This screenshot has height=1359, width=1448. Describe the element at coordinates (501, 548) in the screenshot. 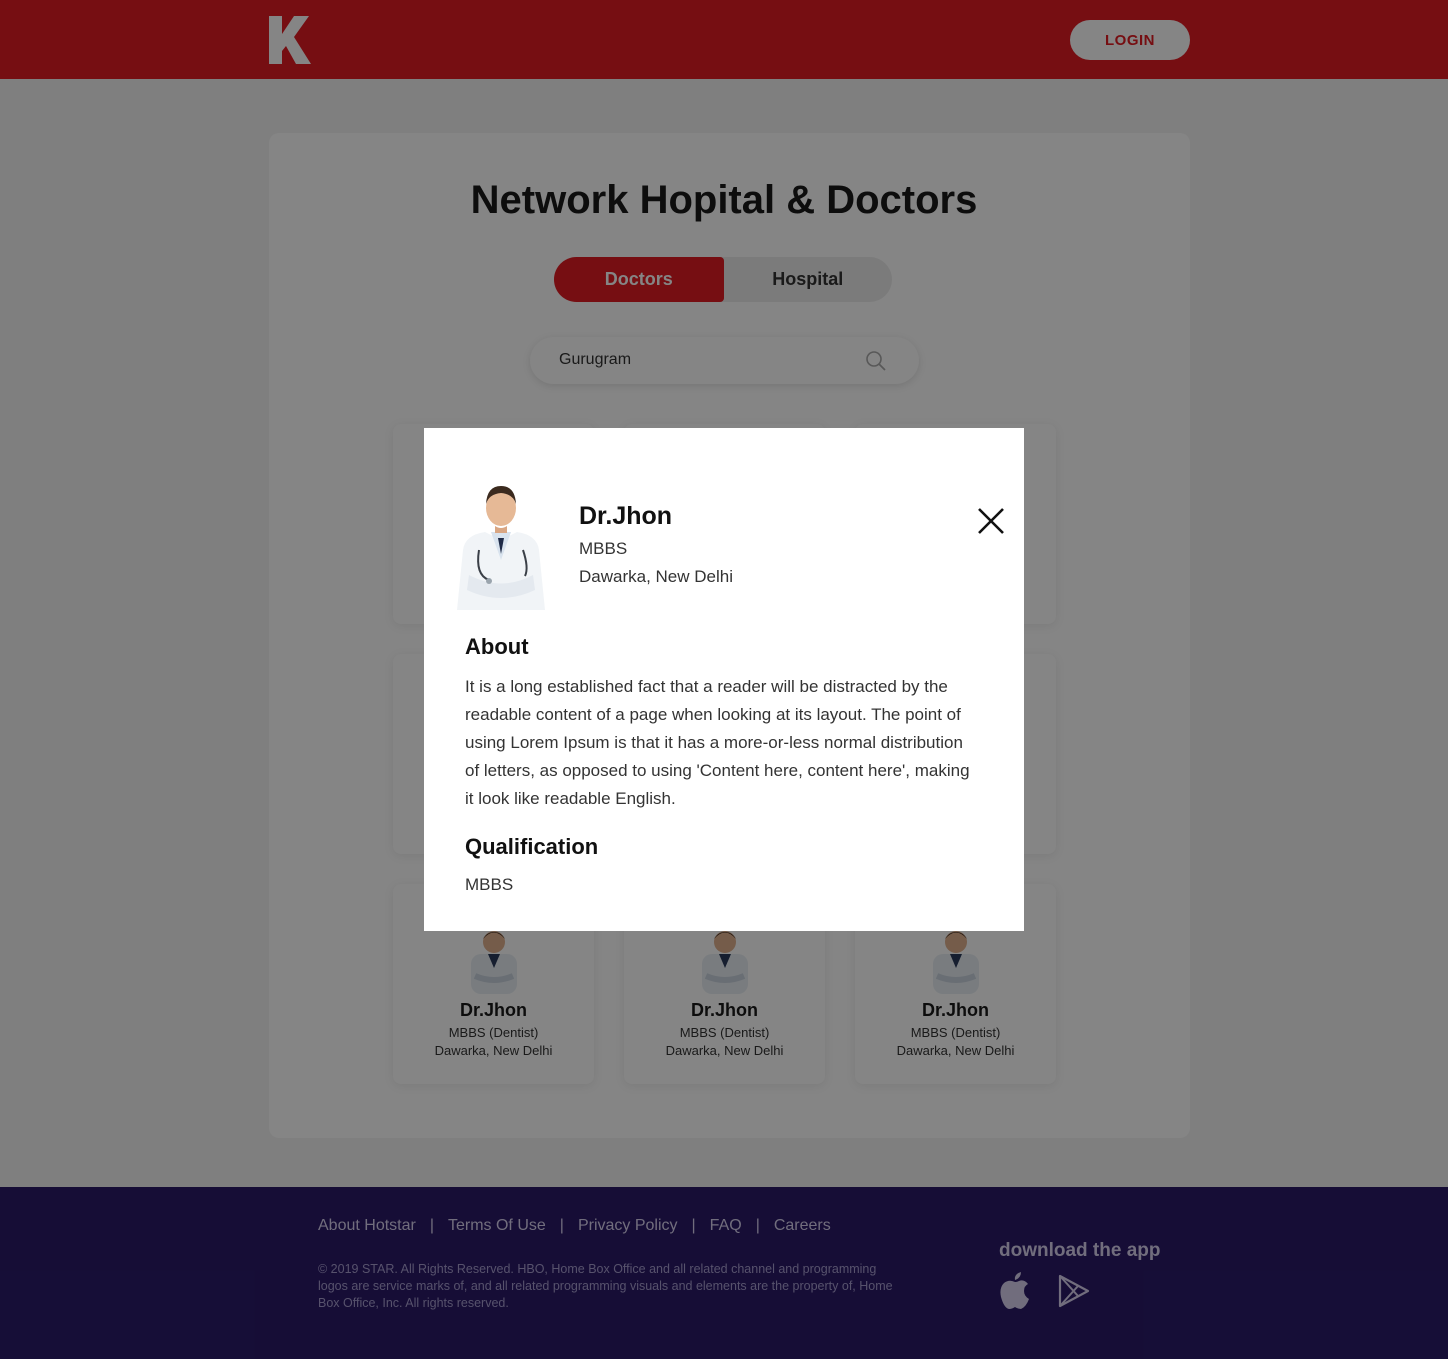

I see `doctor-photo` at that location.